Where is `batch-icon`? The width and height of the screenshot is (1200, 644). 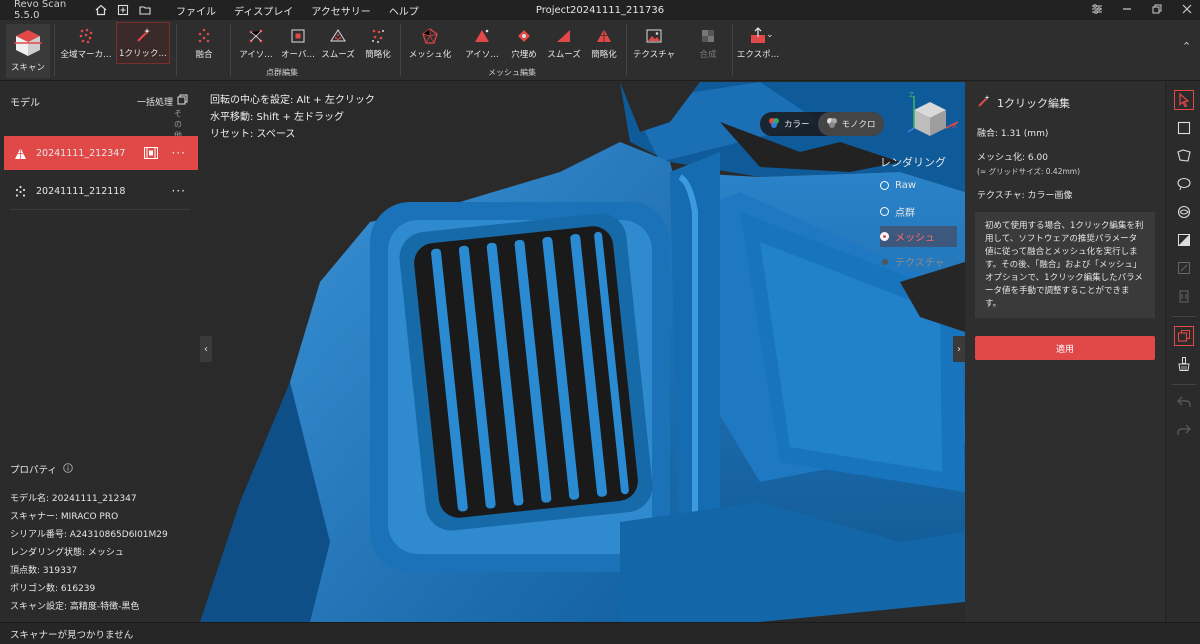 batch-icon is located at coordinates (182, 101).